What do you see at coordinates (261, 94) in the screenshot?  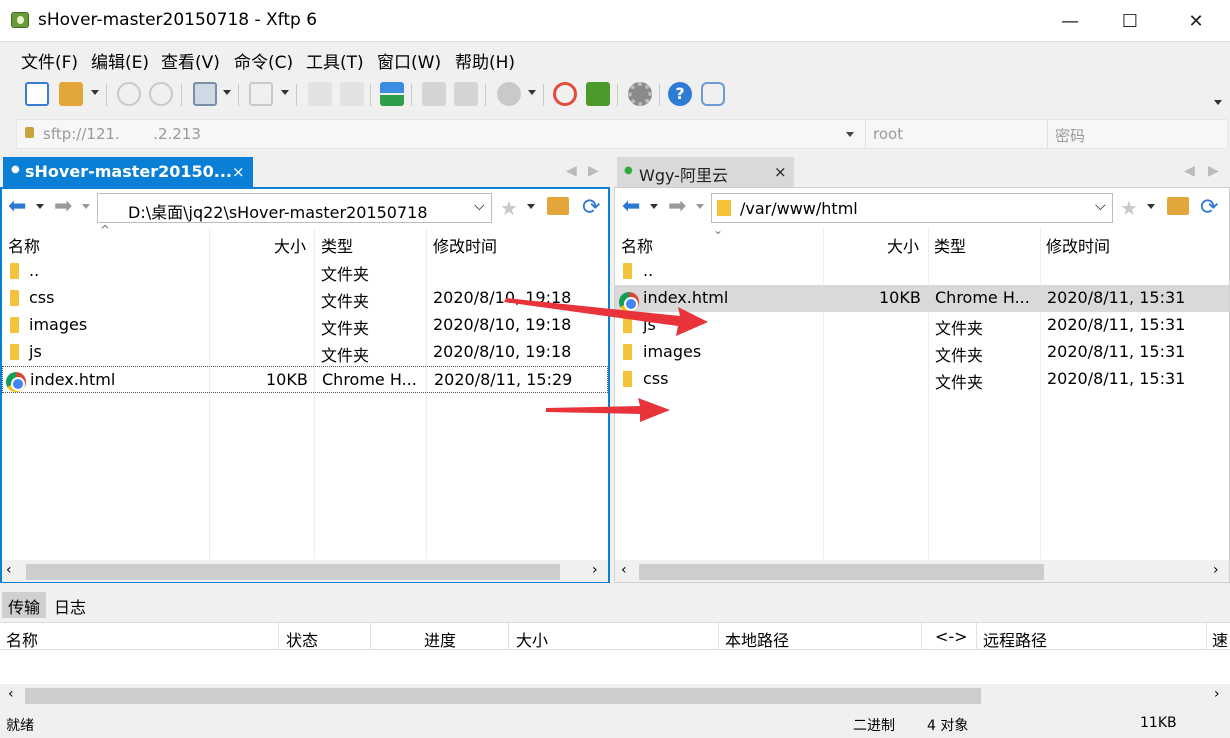 I see `media-icon` at bounding box center [261, 94].